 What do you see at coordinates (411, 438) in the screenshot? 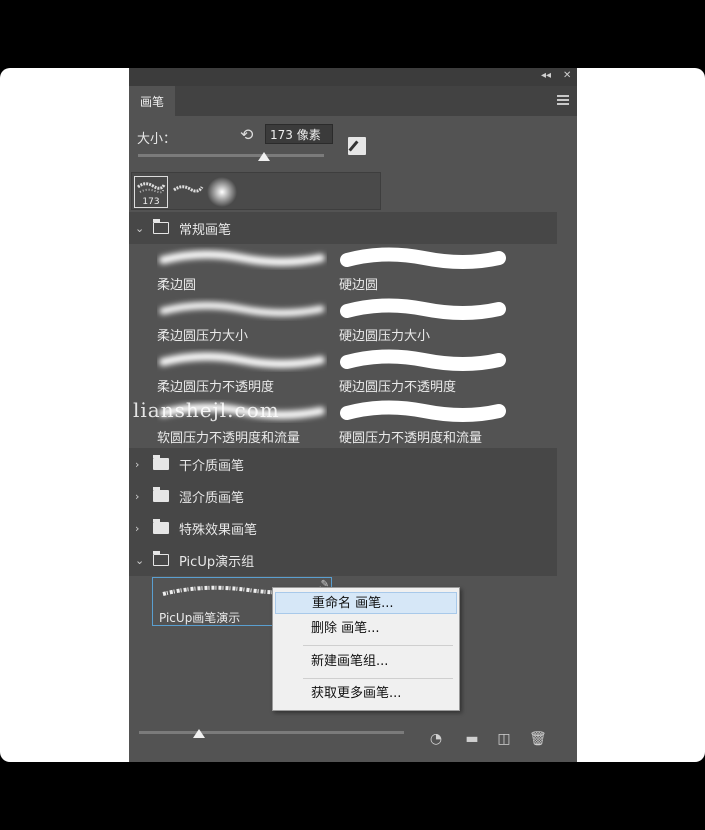
I see `brush-label: 硬圆压力不透明度和流量` at bounding box center [411, 438].